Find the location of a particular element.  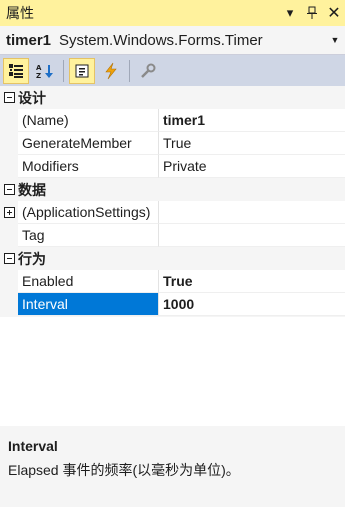

property-name: Enabled is located at coordinates (88, 281).